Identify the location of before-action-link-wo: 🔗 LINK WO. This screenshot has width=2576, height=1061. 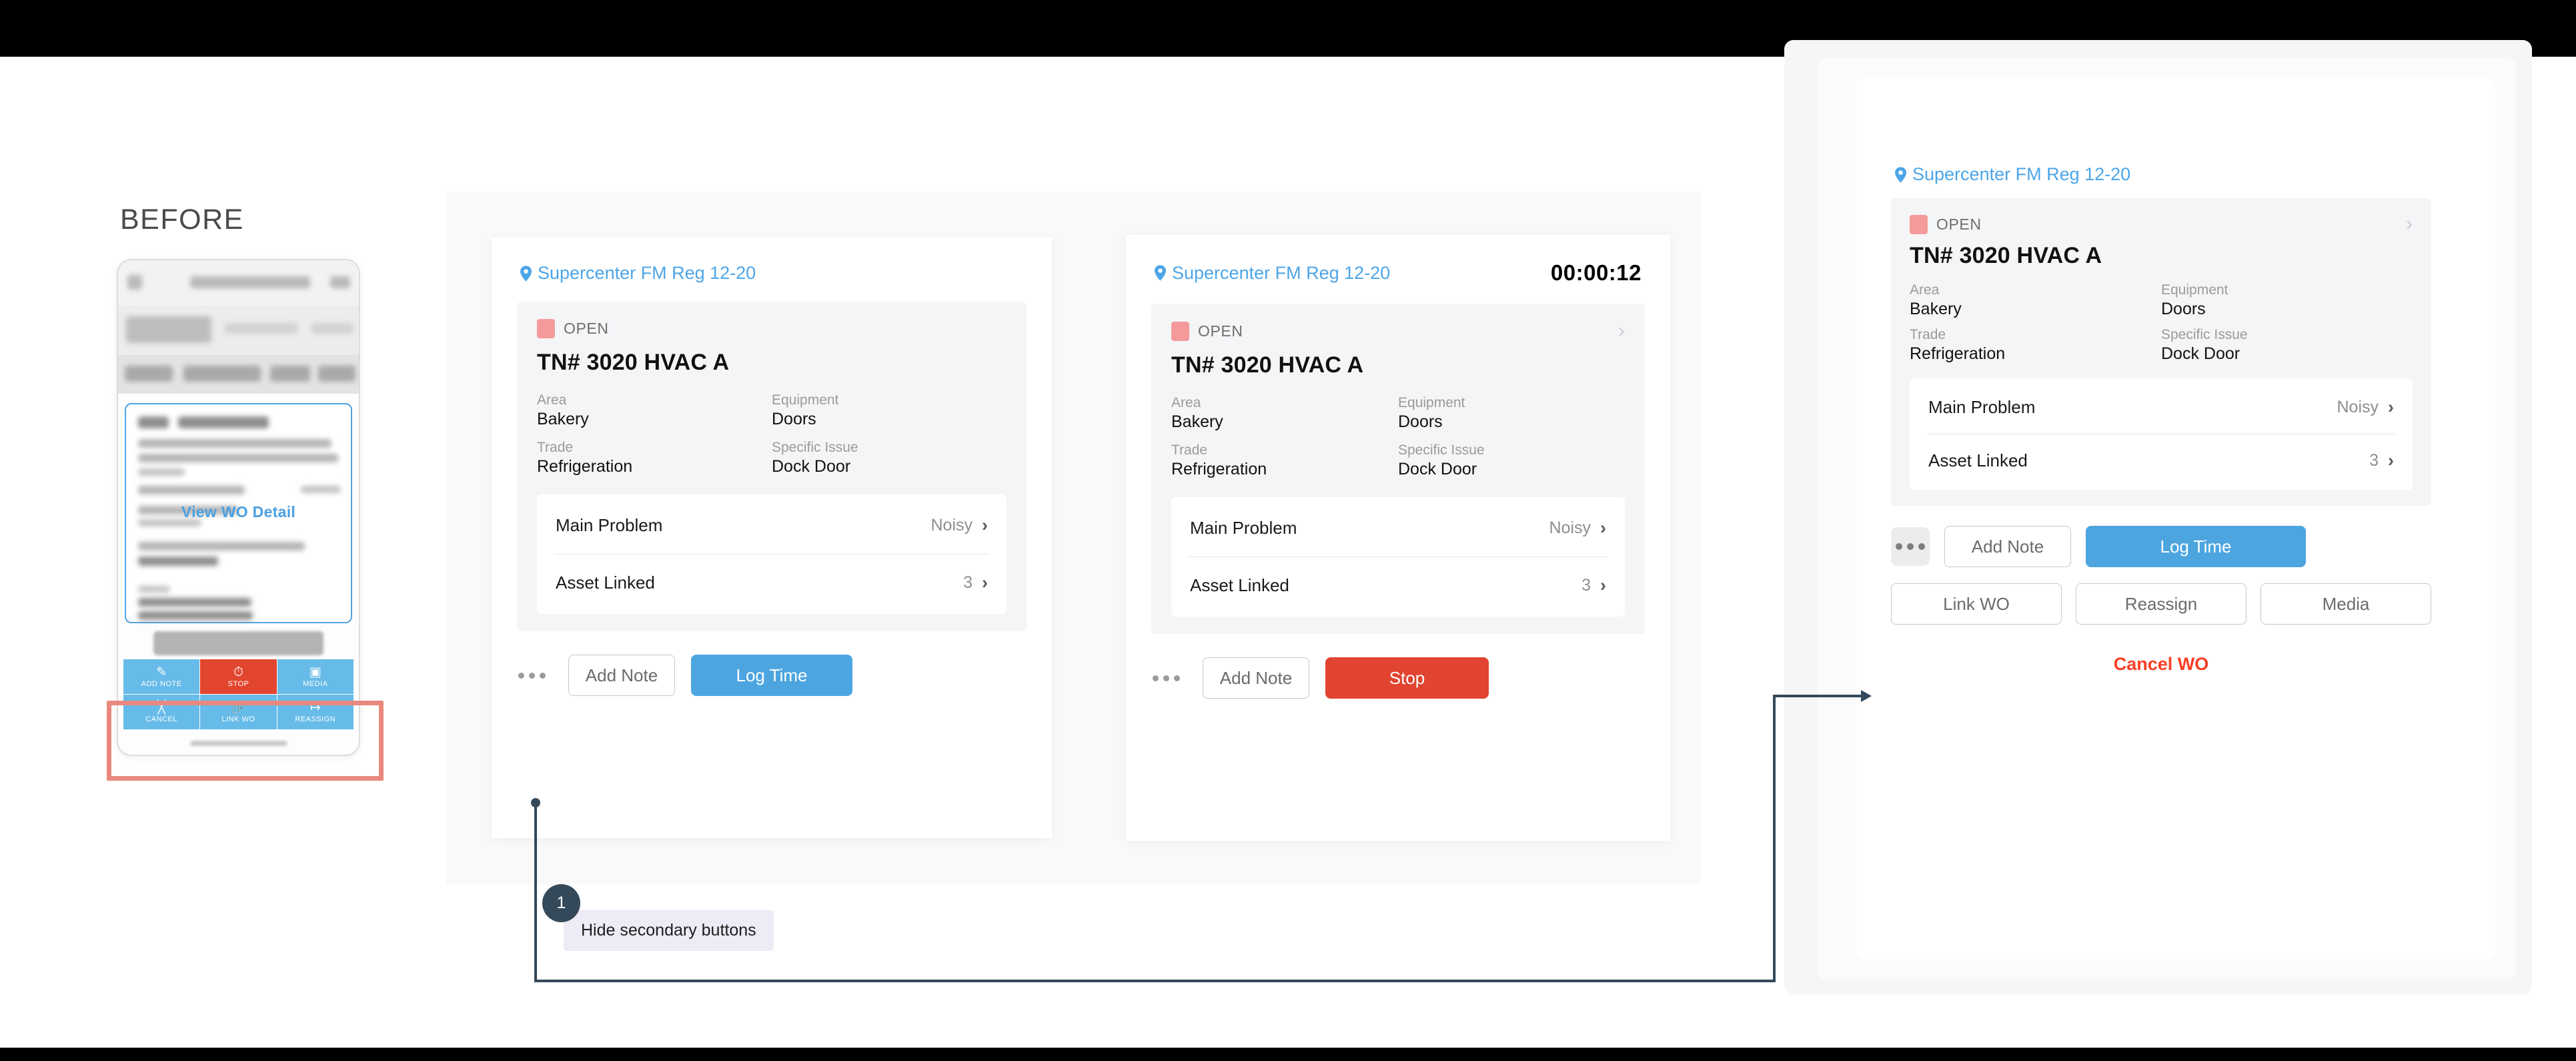
(239, 712).